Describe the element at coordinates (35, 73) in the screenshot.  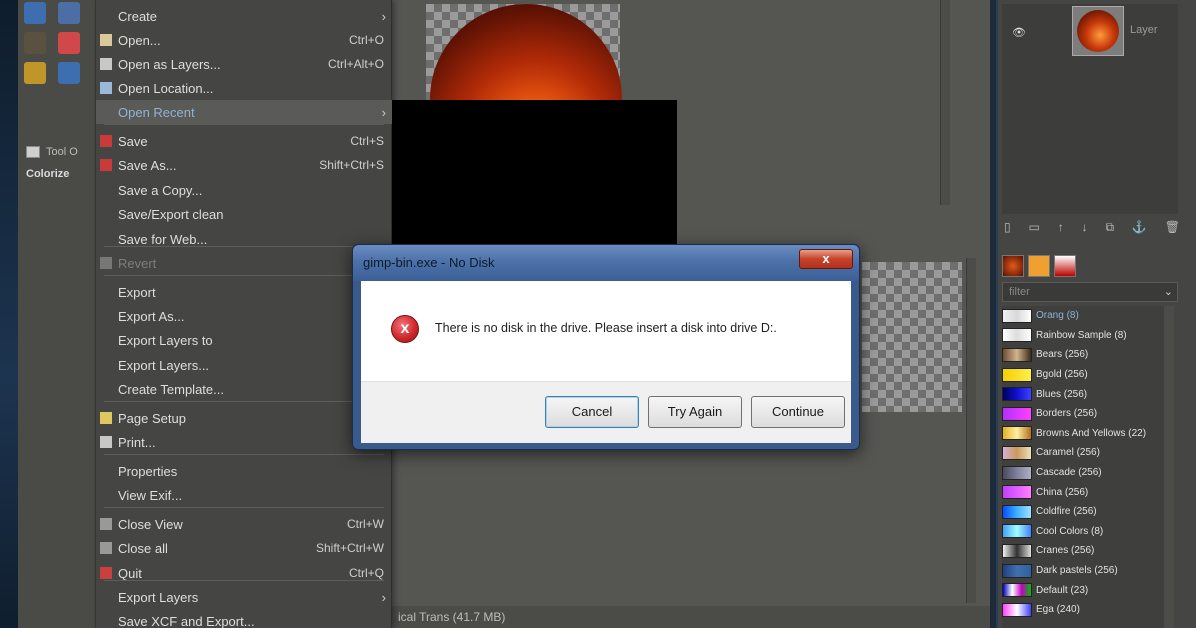
I see `bucket-tool-icon` at that location.